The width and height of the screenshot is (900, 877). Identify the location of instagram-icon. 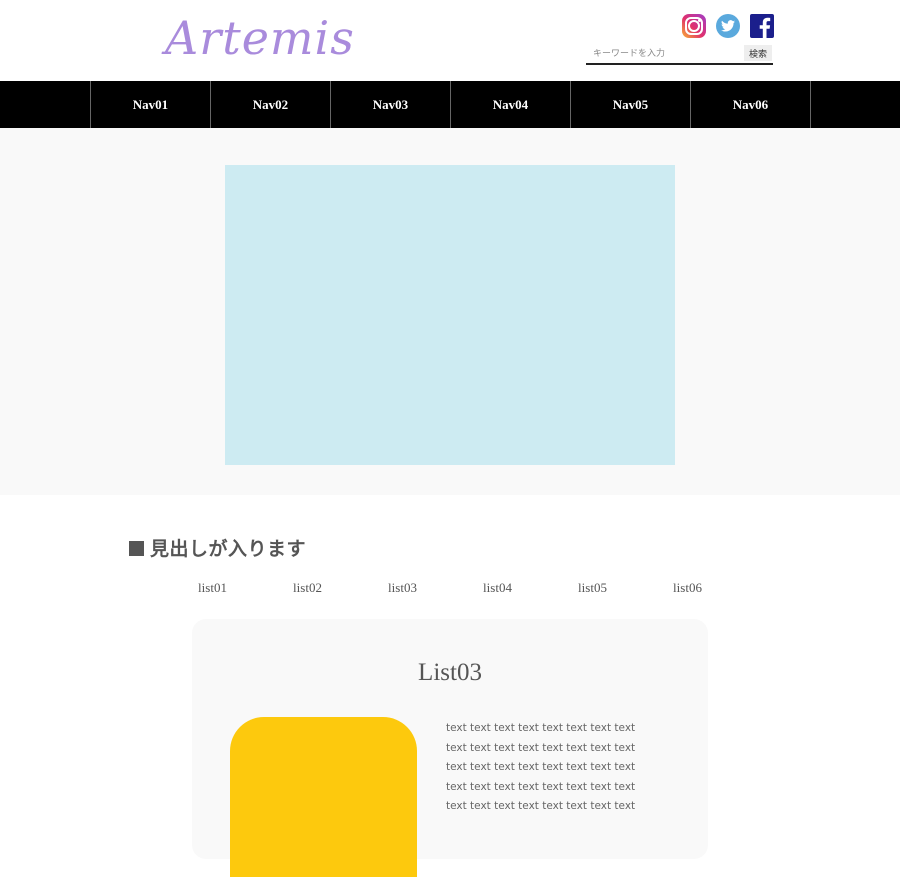
(694, 26).